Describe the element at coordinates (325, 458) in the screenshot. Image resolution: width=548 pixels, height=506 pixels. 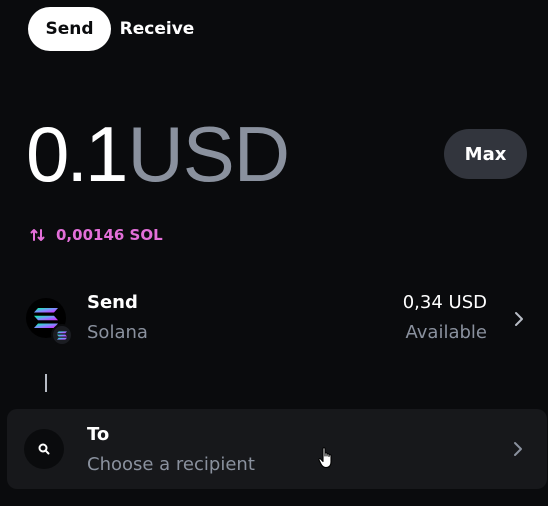
I see `hand-pointer-cursor-icon` at that location.